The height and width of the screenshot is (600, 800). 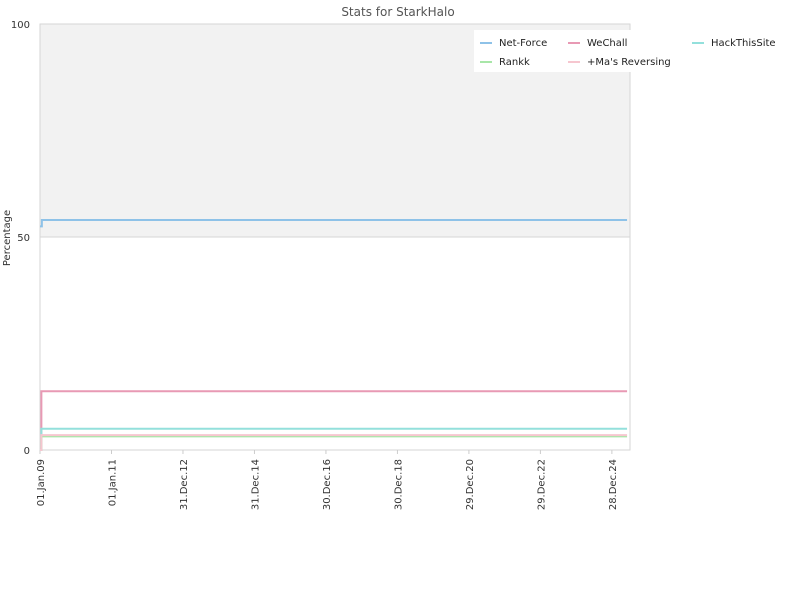 What do you see at coordinates (20, 25) in the screenshot?
I see `y-tick-label: 100` at bounding box center [20, 25].